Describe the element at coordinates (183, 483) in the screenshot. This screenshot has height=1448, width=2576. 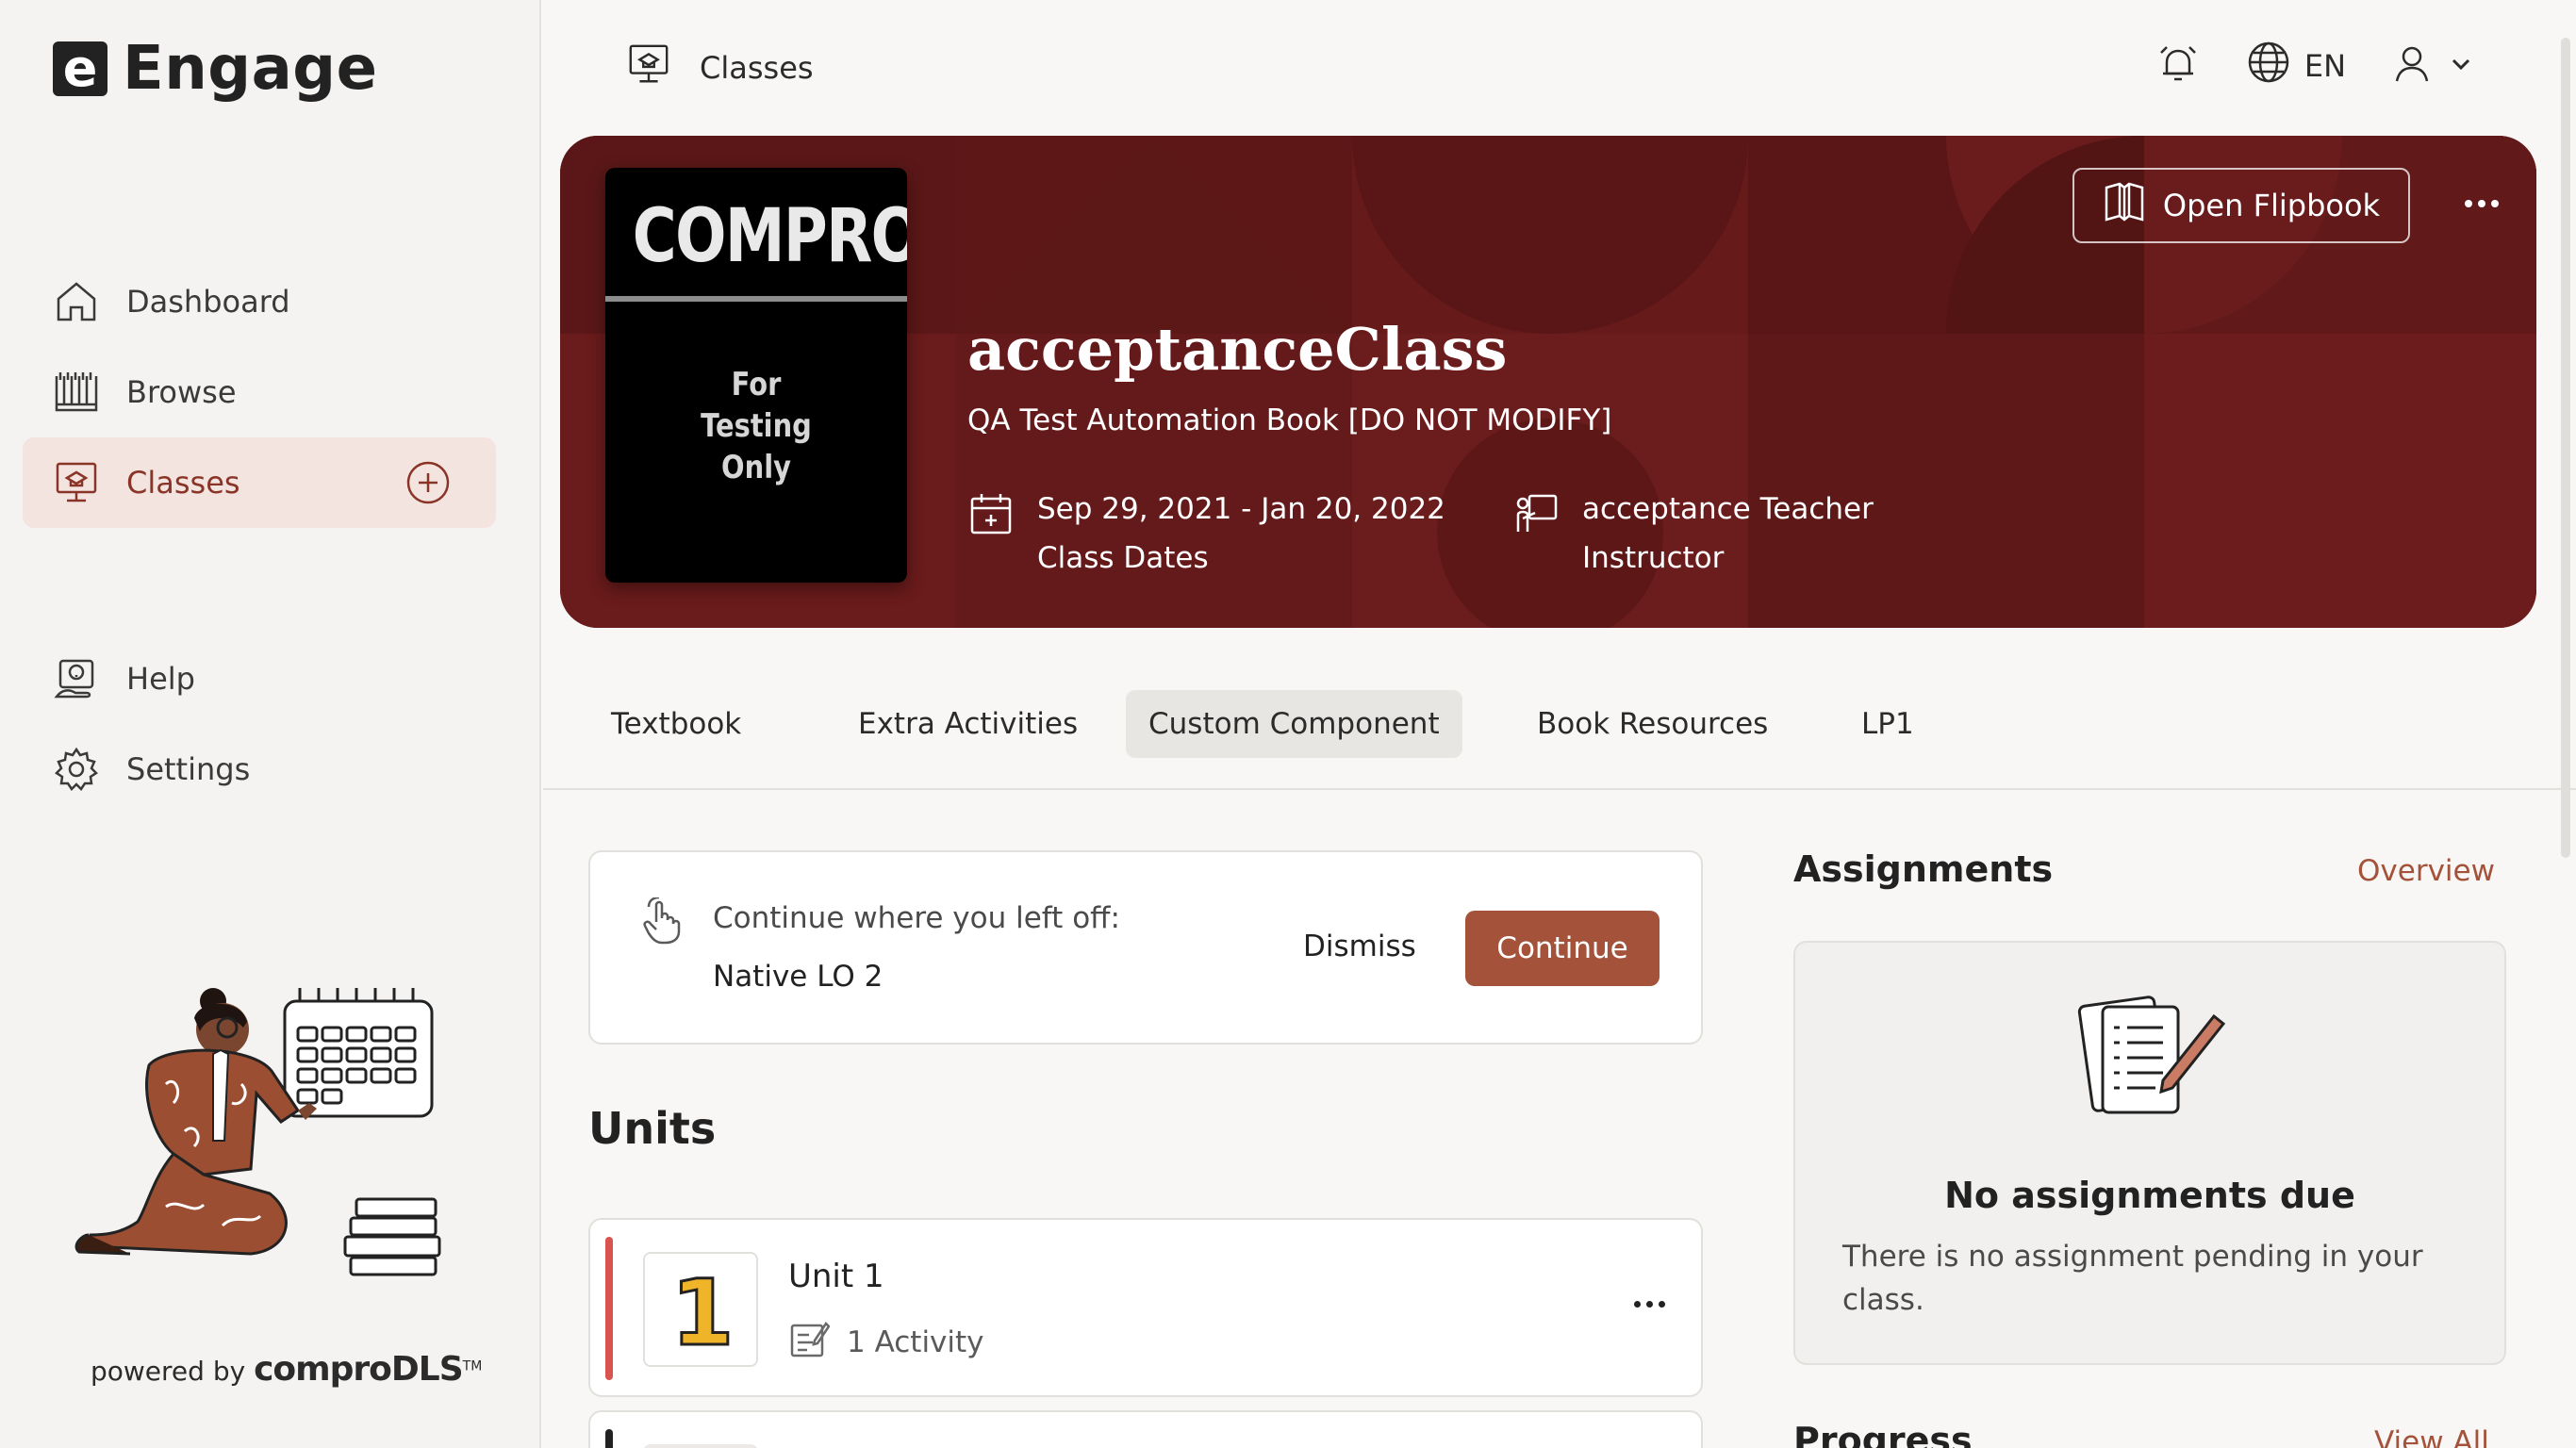
I see `sidebar-item-label: Classes` at that location.